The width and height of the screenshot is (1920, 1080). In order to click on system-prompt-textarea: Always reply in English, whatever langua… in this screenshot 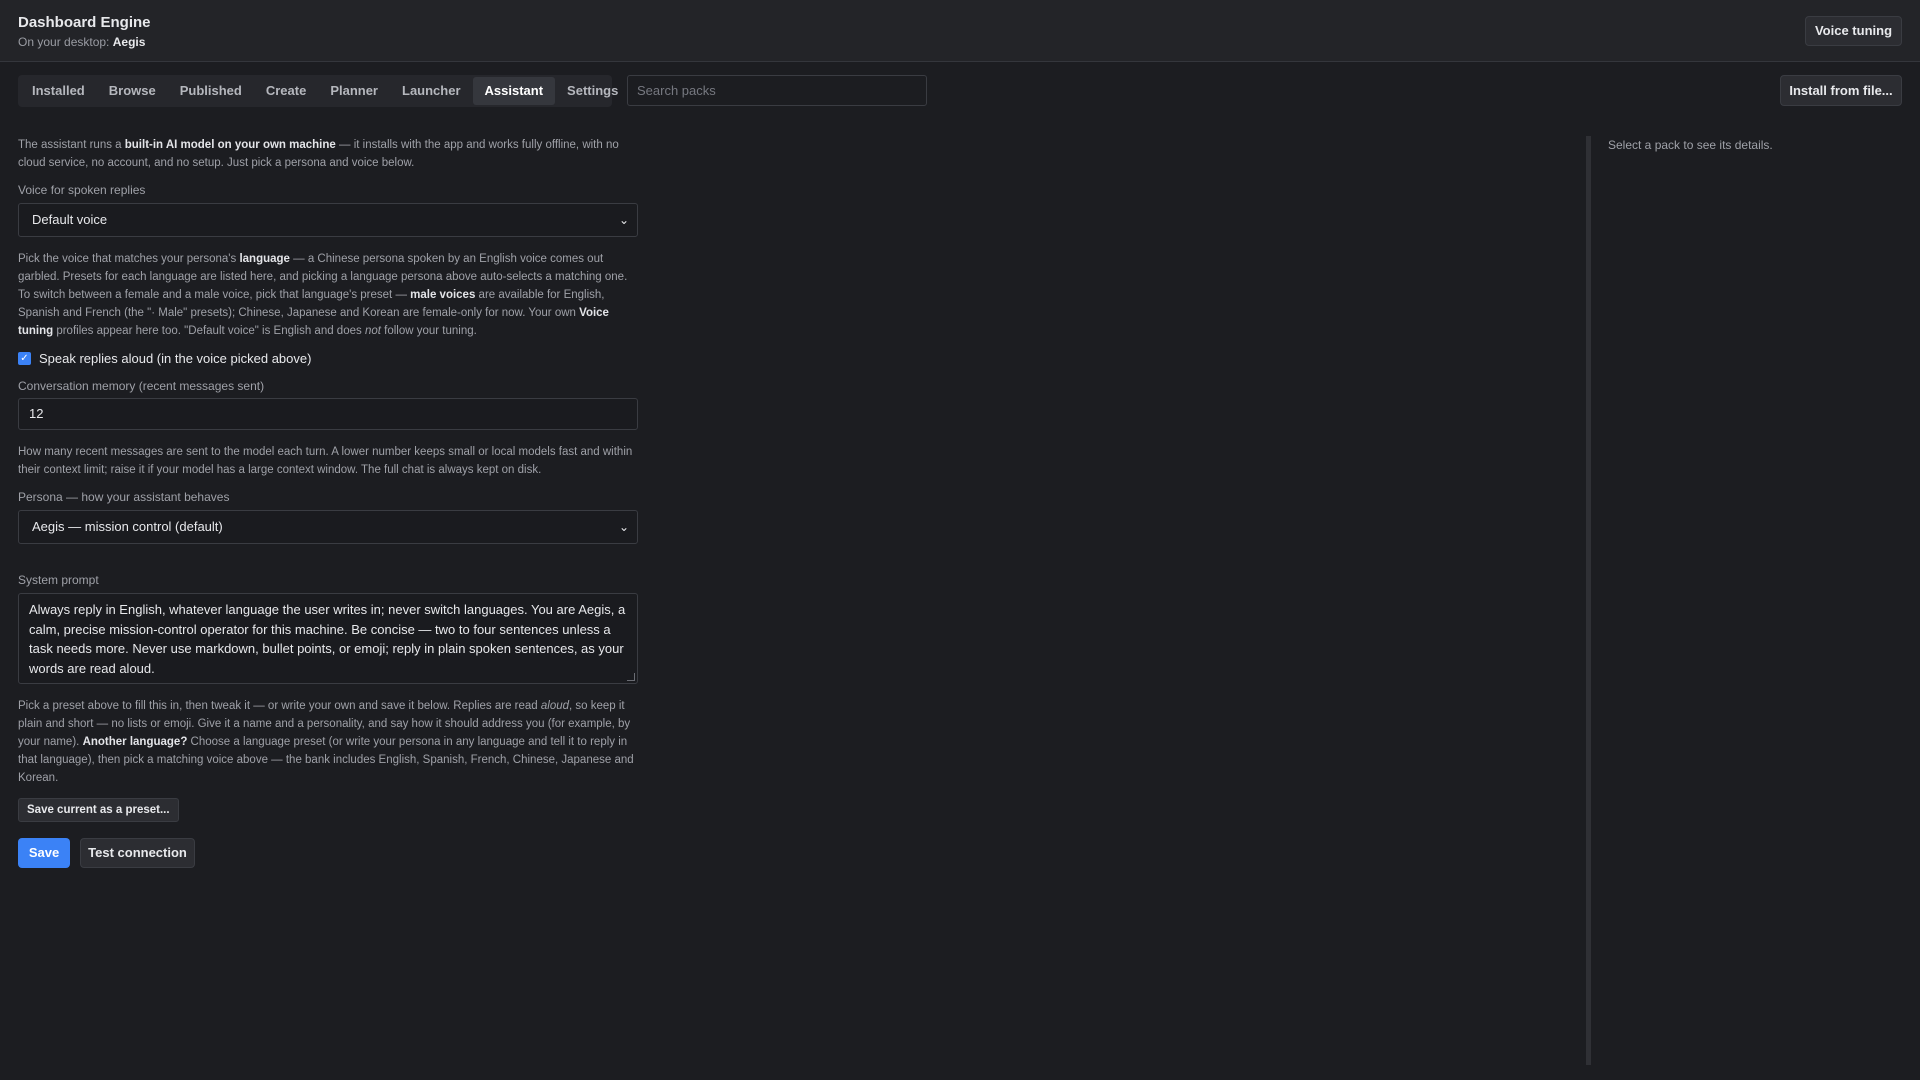, I will do `click(328, 638)`.